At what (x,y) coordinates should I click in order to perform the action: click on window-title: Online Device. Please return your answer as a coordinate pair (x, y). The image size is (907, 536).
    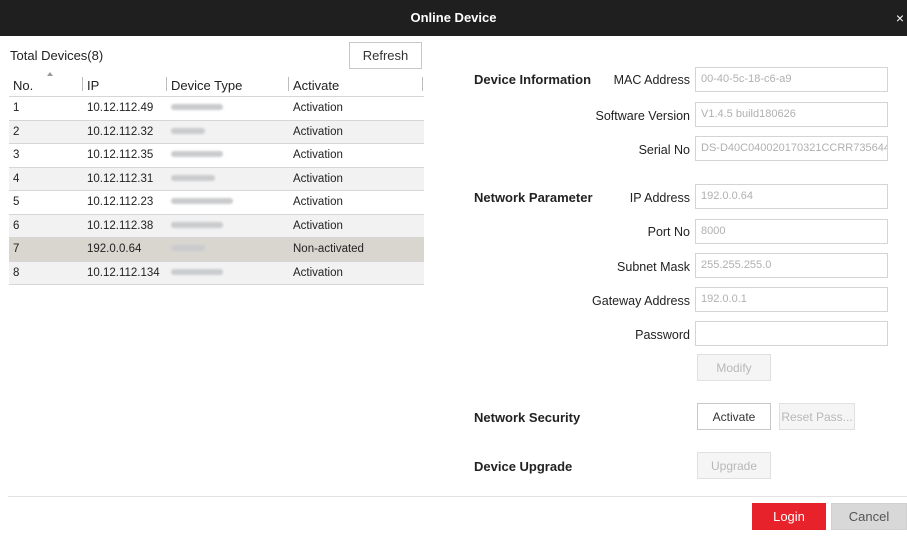
    Looking at the image, I should click on (453, 17).